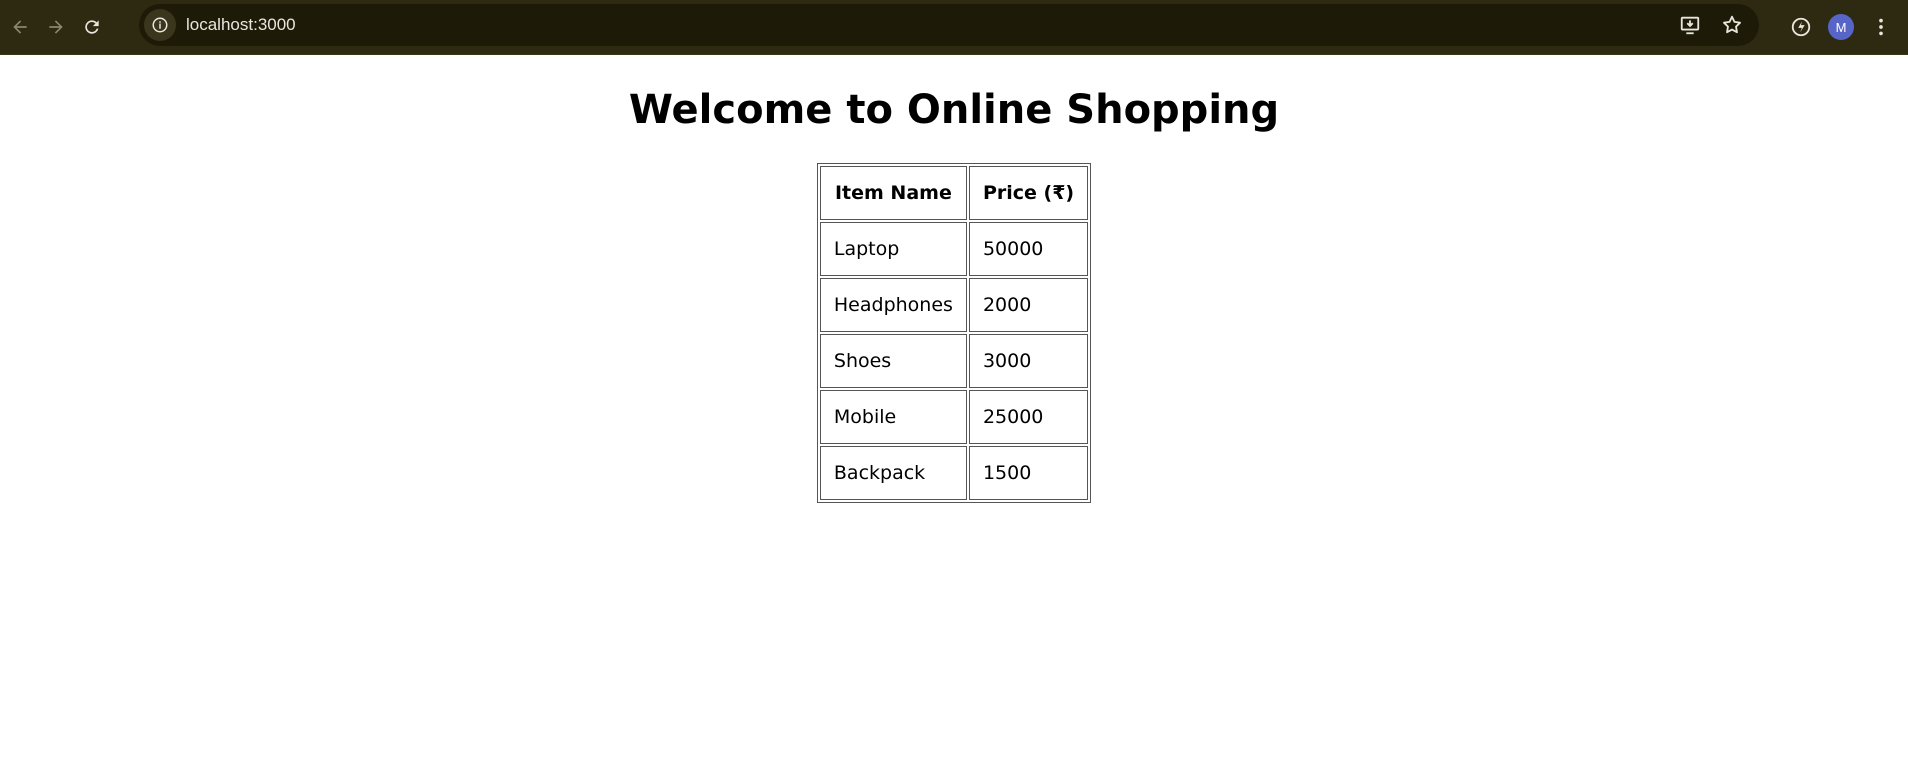 The width and height of the screenshot is (1908, 782). What do you see at coordinates (1841, 27) in the screenshot?
I see `avatar: M` at bounding box center [1841, 27].